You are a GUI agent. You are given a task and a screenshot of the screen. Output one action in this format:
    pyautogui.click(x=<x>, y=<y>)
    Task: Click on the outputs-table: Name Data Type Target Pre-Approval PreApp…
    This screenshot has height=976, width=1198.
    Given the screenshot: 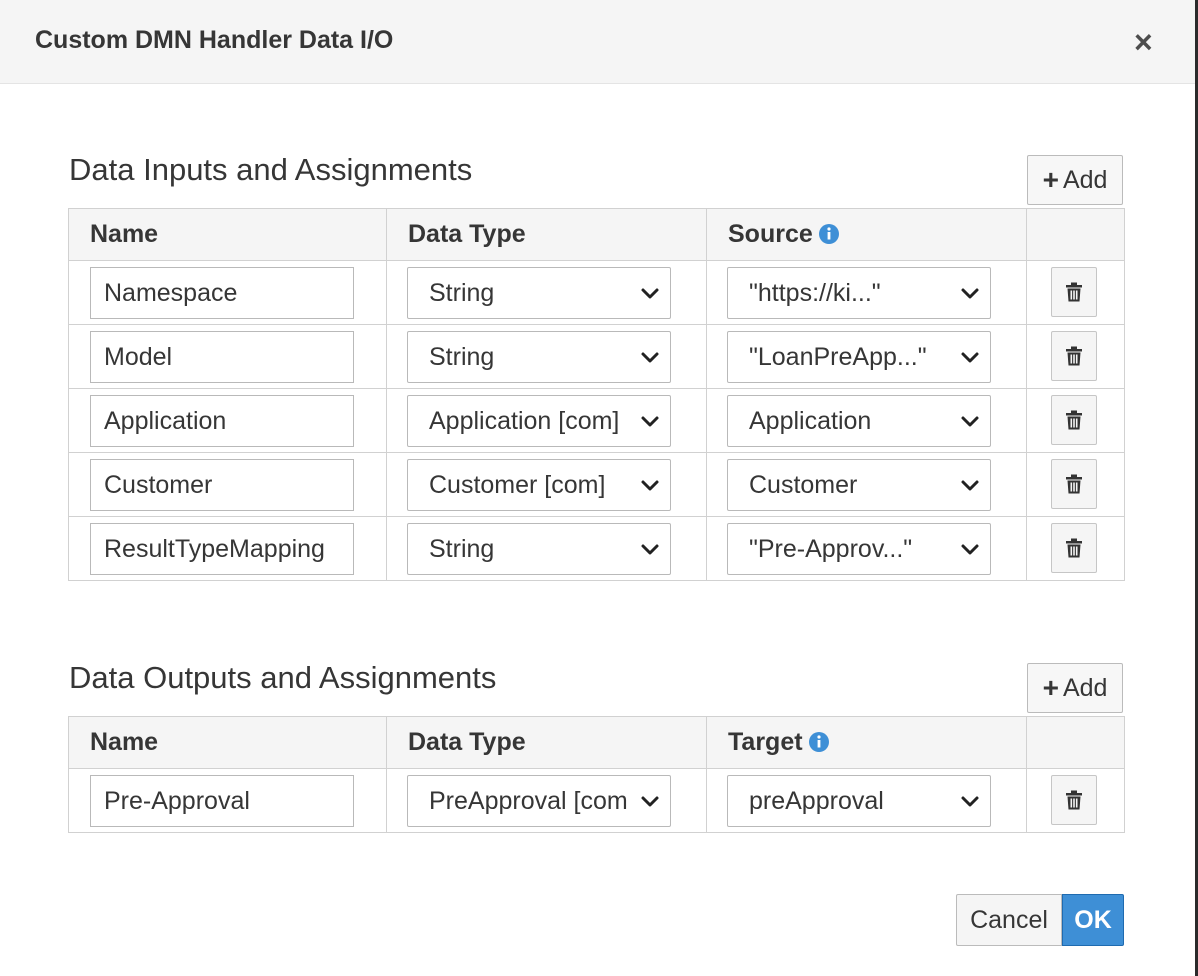 What is the action you would take?
    pyautogui.click(x=596, y=774)
    